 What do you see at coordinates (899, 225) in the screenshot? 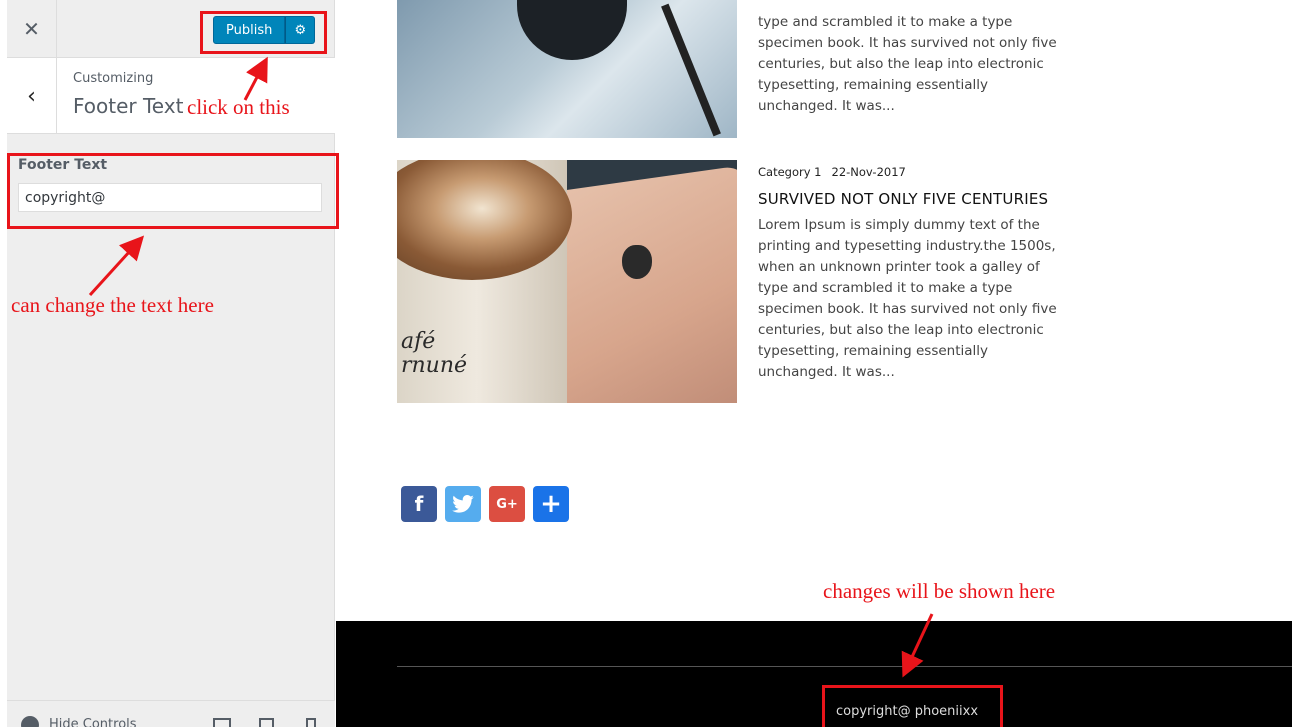
I see `excerpt-line: Lorem Ipsum is simply dummy text of the` at bounding box center [899, 225].